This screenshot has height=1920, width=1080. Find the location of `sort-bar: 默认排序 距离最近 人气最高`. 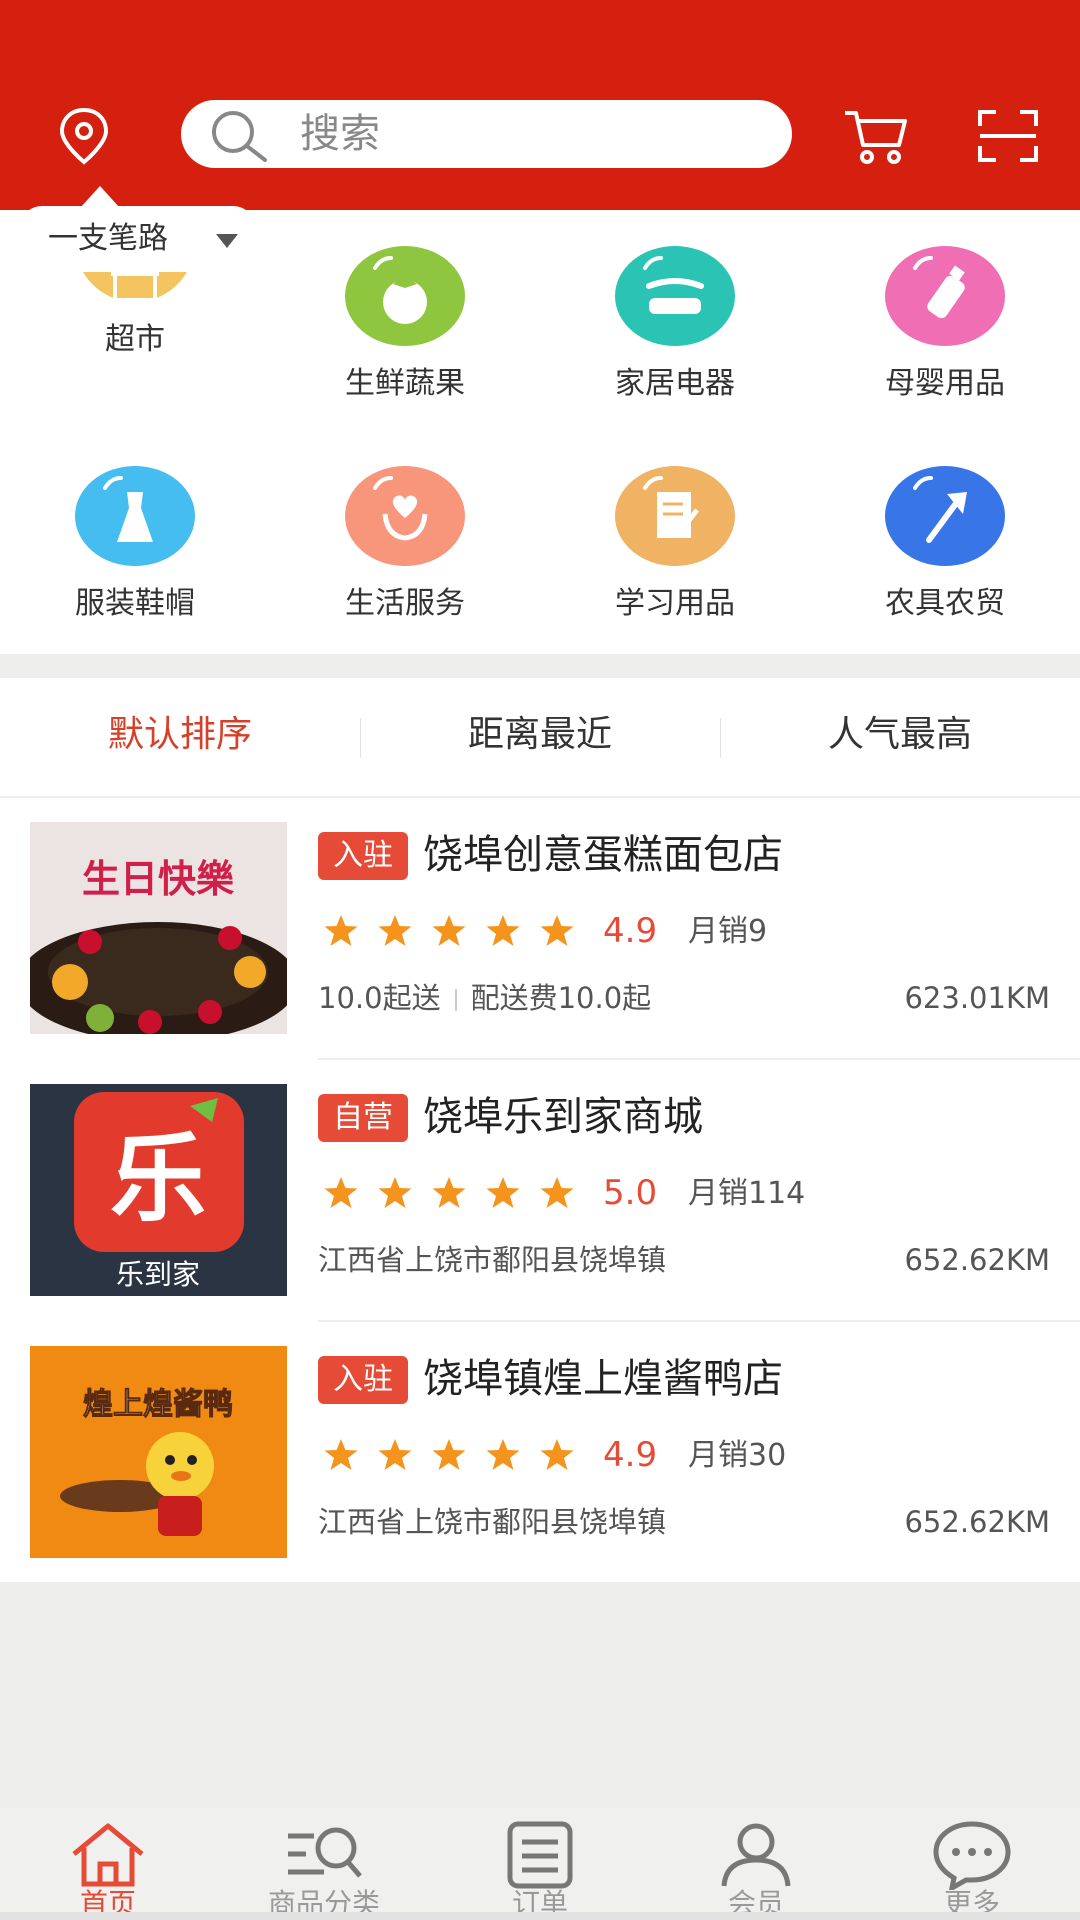

sort-bar: 默认排序 距离最近 人气最高 is located at coordinates (540, 738).